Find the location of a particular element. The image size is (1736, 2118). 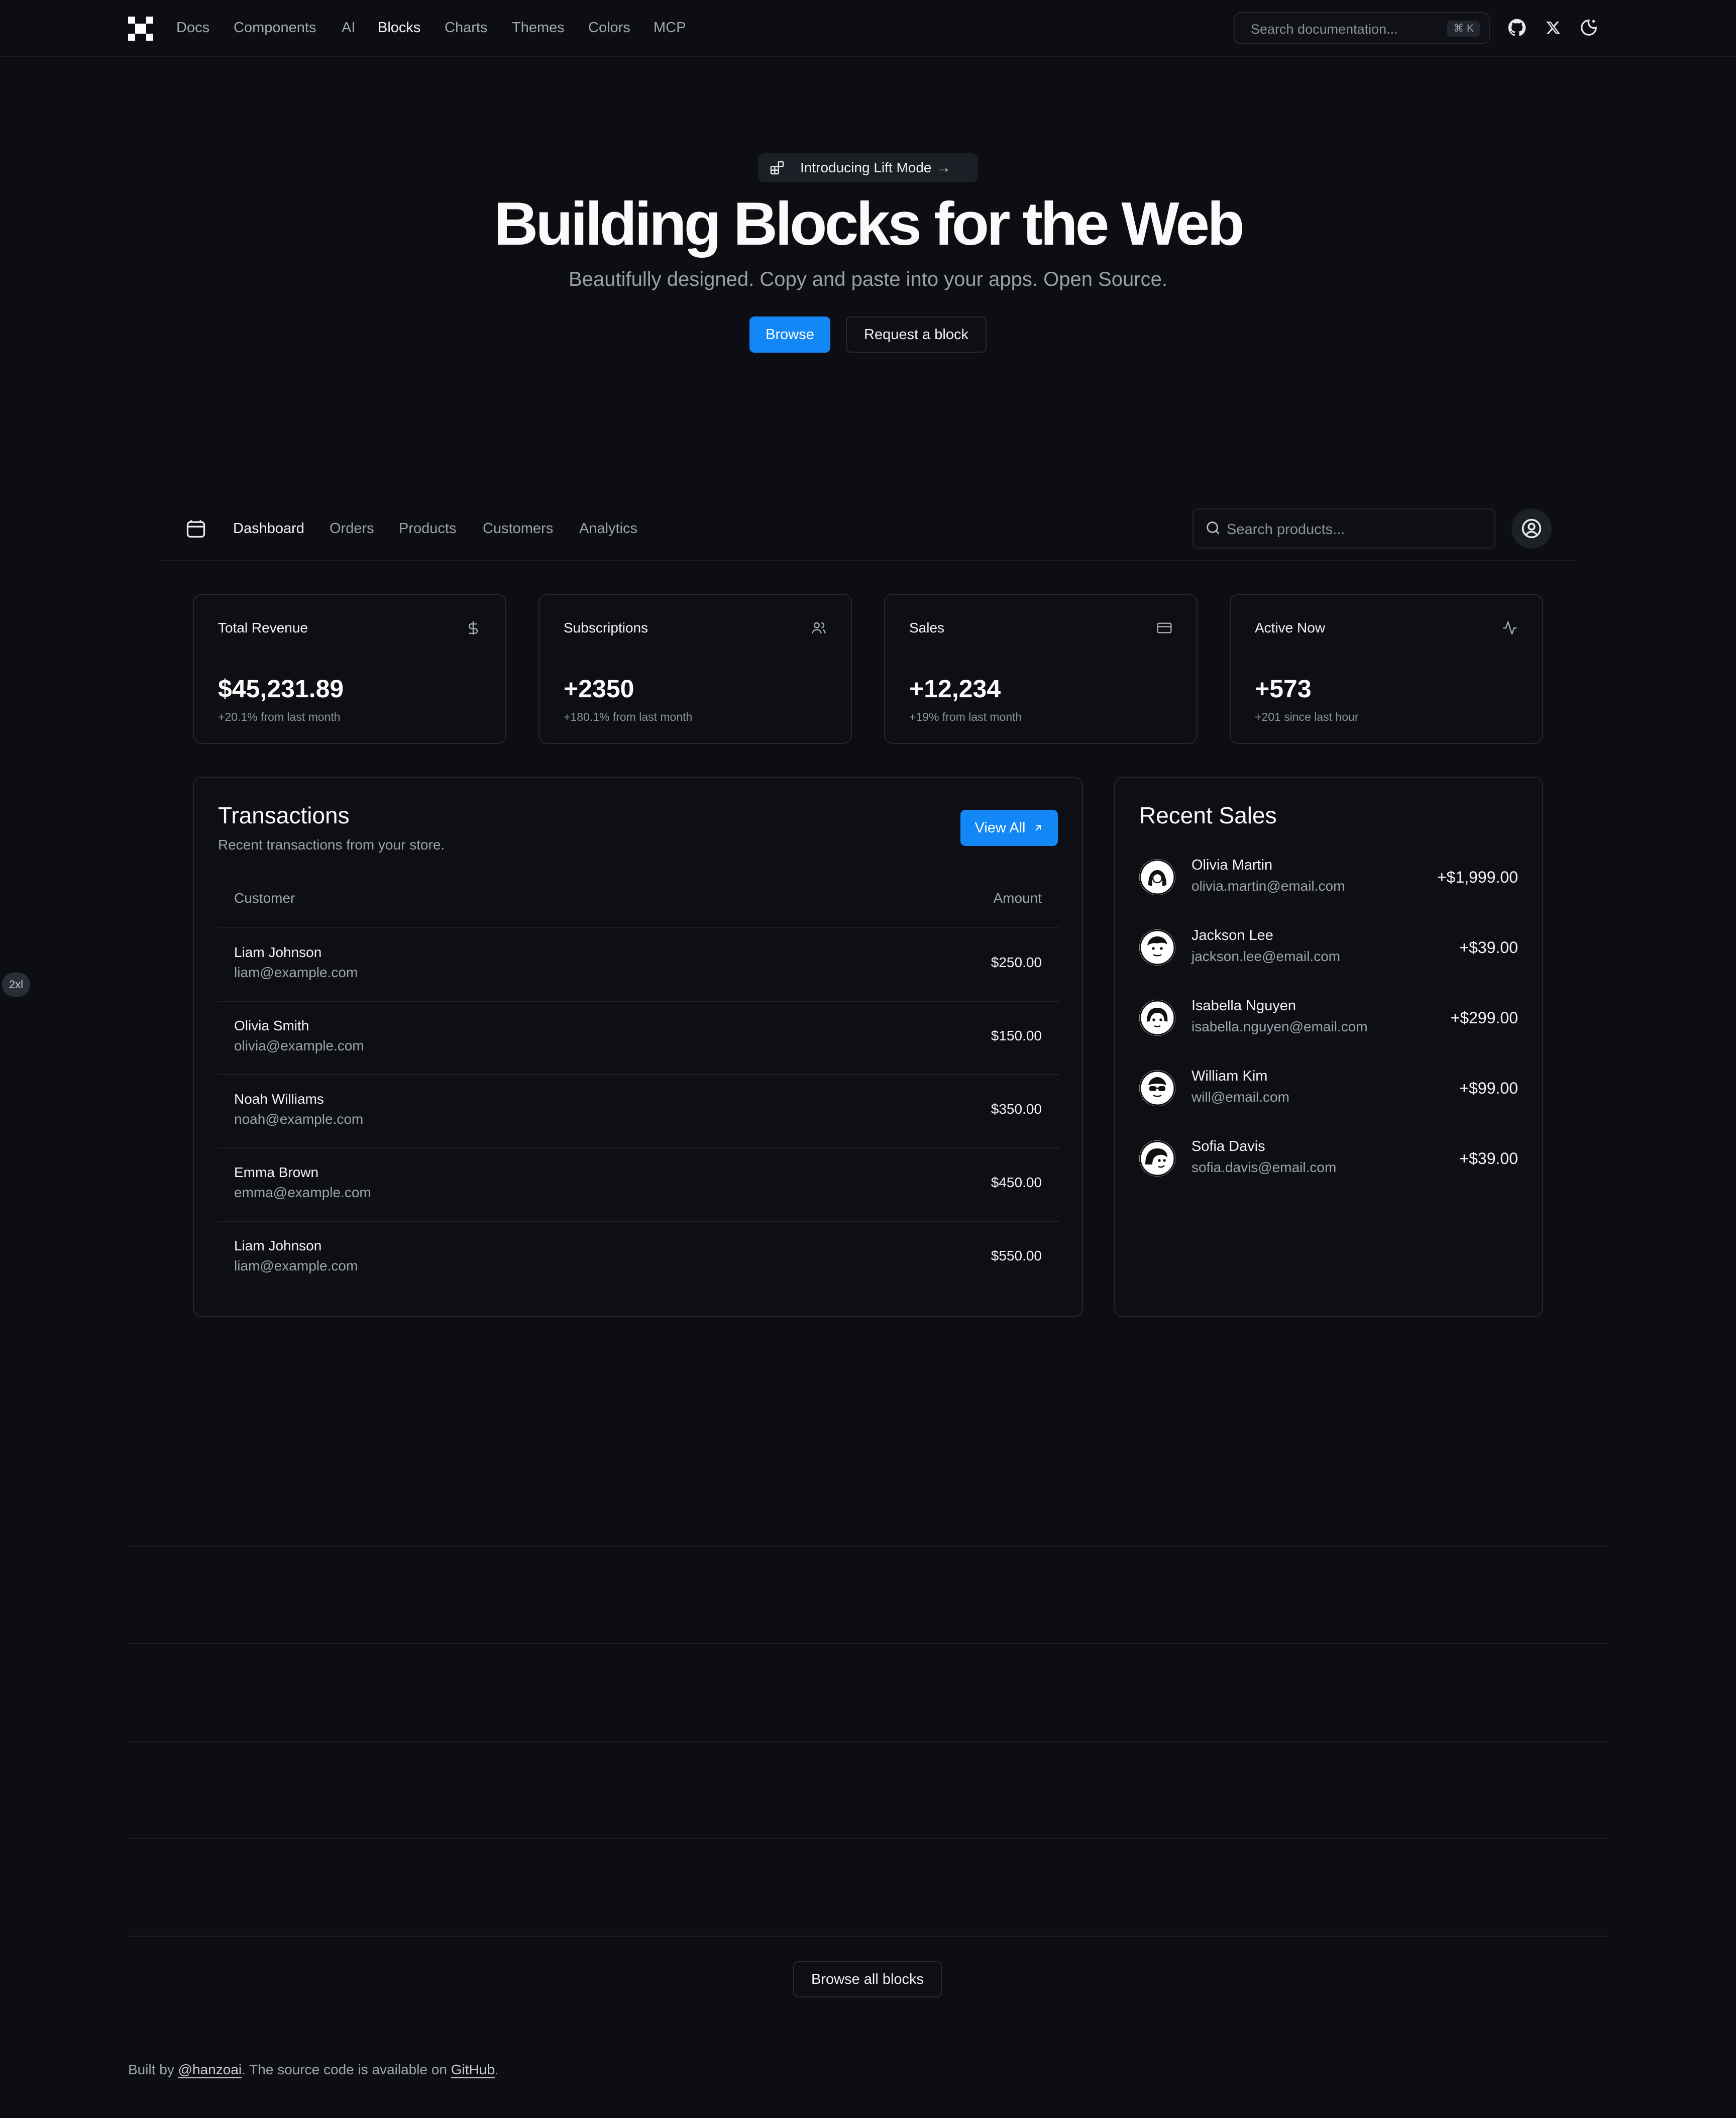

activity-icon is located at coordinates (1510, 628).